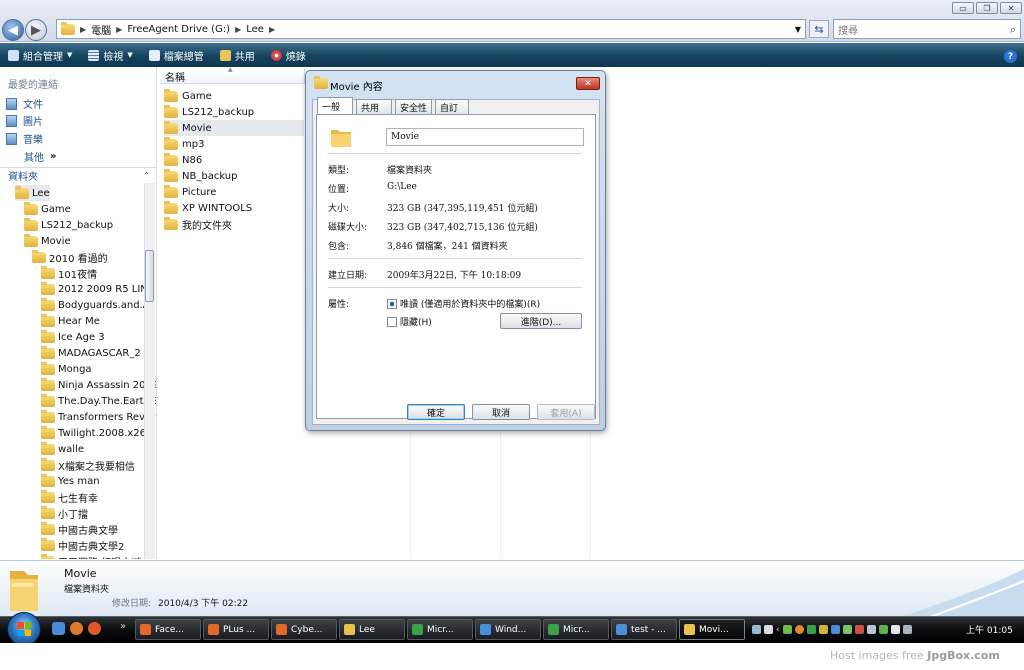  What do you see at coordinates (756, 629) in the screenshot?
I see `tray-keyboard-icon` at bounding box center [756, 629].